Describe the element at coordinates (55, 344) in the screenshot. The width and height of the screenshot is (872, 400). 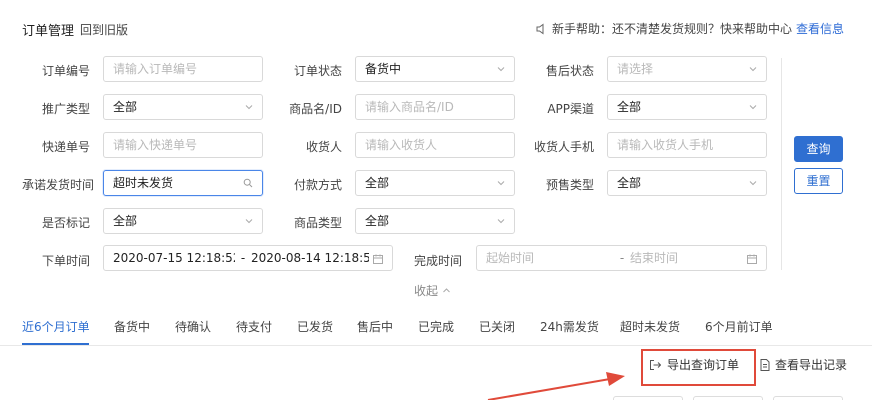
I see `active-tab-indicator` at that location.